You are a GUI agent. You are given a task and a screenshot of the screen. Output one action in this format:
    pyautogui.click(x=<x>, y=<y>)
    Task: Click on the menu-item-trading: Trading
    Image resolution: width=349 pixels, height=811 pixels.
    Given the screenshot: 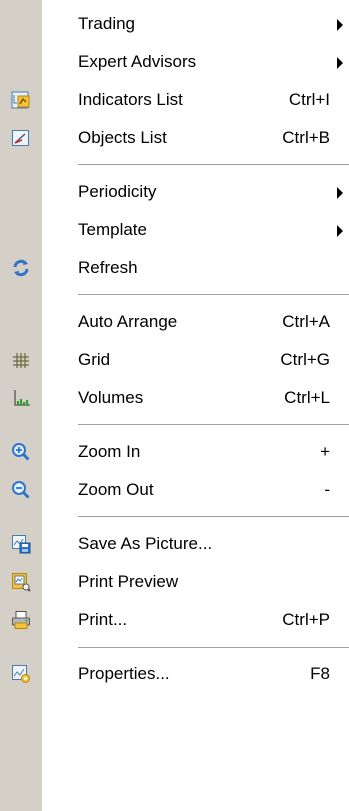 What is the action you would take?
    pyautogui.click(x=174, y=24)
    